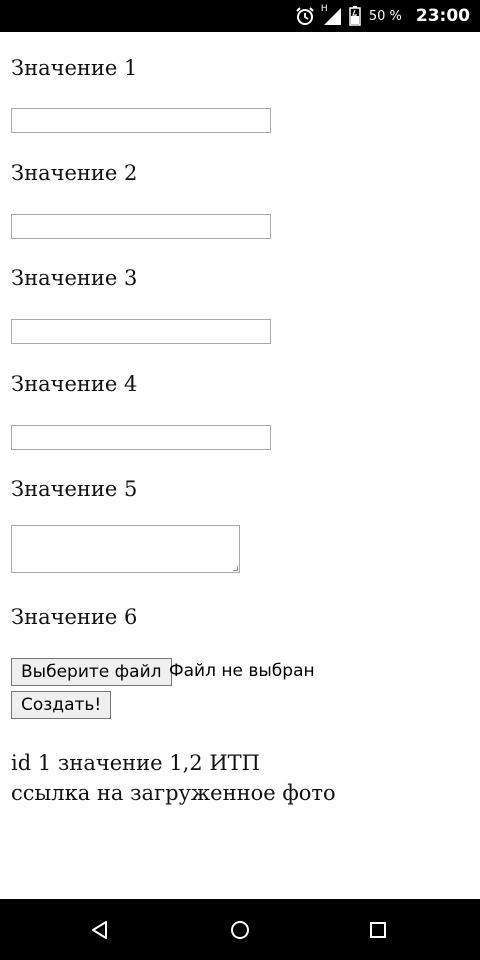 This screenshot has height=960, width=480. Describe the element at coordinates (442, 16) in the screenshot. I see `clock: 23:00` at that location.